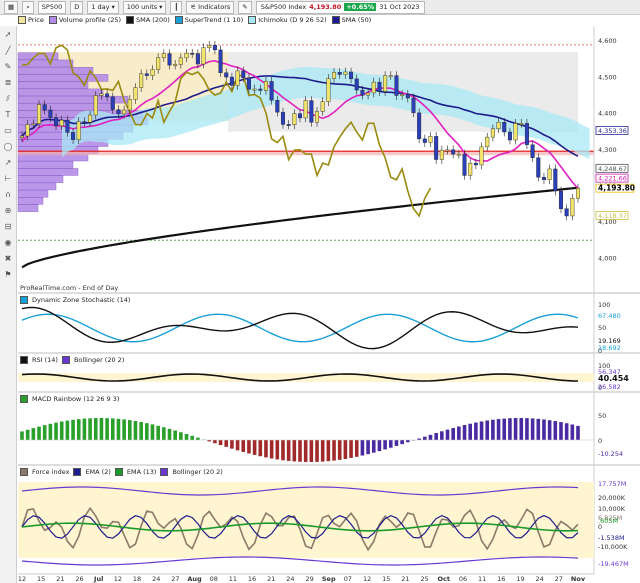 The width and height of the screenshot is (640, 583). I want to click on stoch-signal-line, so click(300, 328).